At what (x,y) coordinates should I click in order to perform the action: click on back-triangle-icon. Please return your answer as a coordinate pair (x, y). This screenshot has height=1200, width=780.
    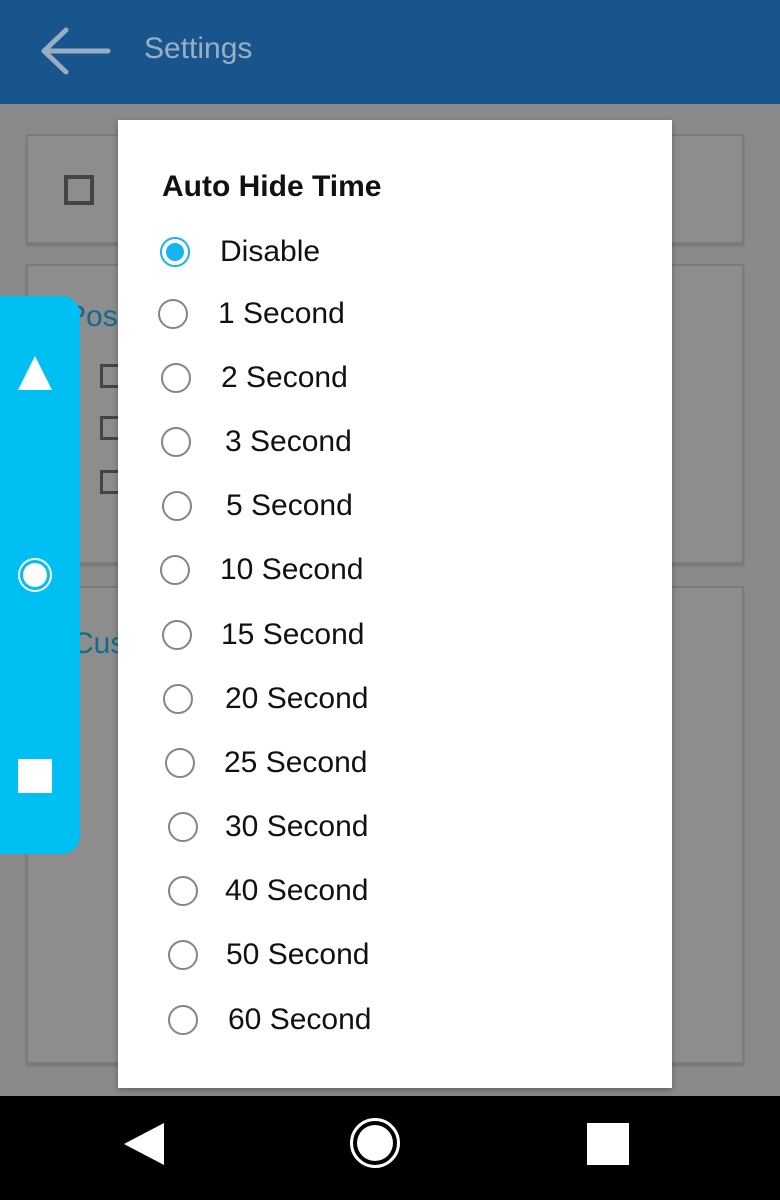
    Looking at the image, I should click on (144, 1144).